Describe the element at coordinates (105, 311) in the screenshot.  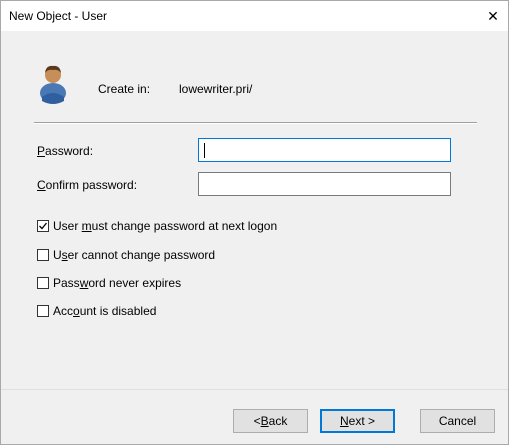
I see `option-label: Account is disabled` at that location.